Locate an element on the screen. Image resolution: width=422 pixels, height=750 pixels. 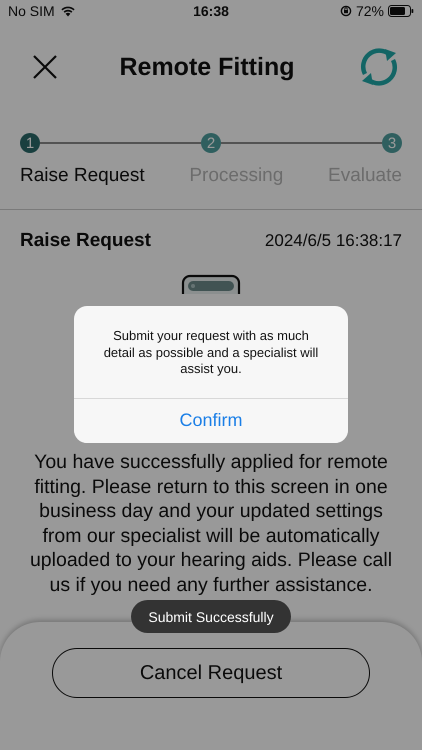
close-button is located at coordinates (45, 67).